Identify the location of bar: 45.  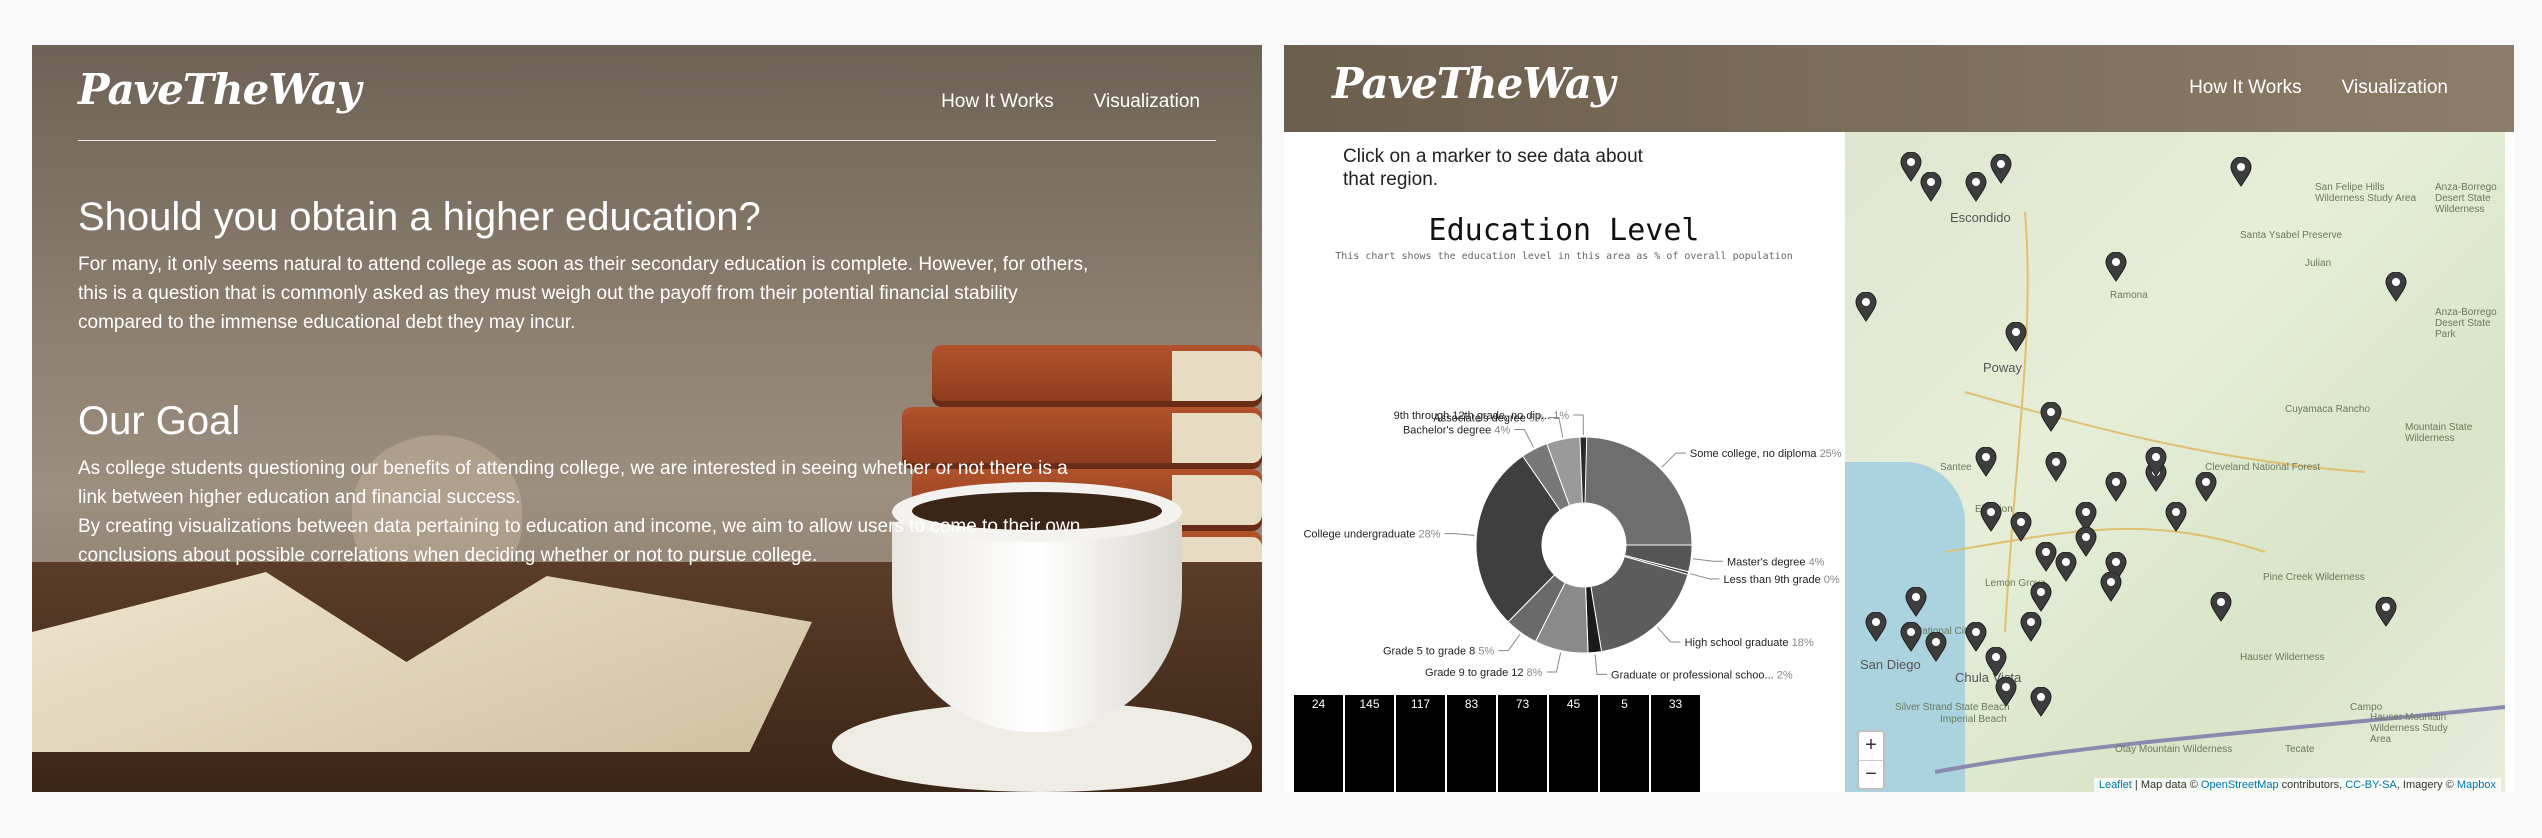
(1573, 743).